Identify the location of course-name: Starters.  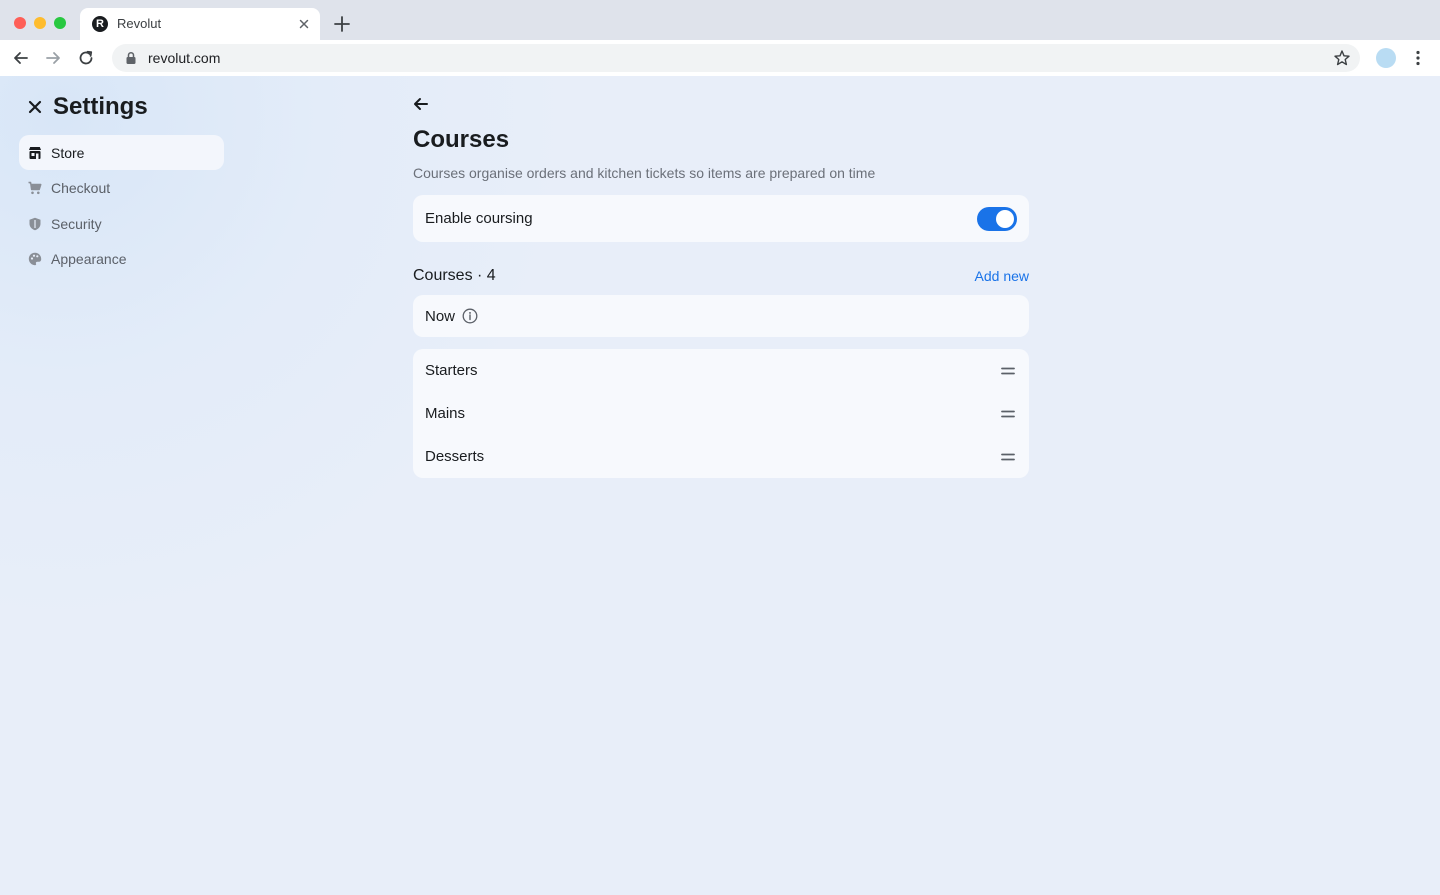
(451, 370).